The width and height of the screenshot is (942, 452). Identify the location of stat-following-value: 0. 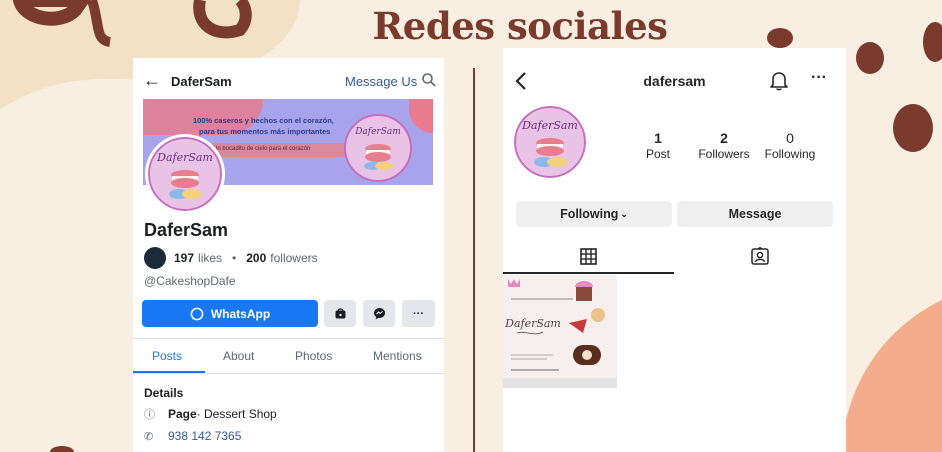
(790, 138).